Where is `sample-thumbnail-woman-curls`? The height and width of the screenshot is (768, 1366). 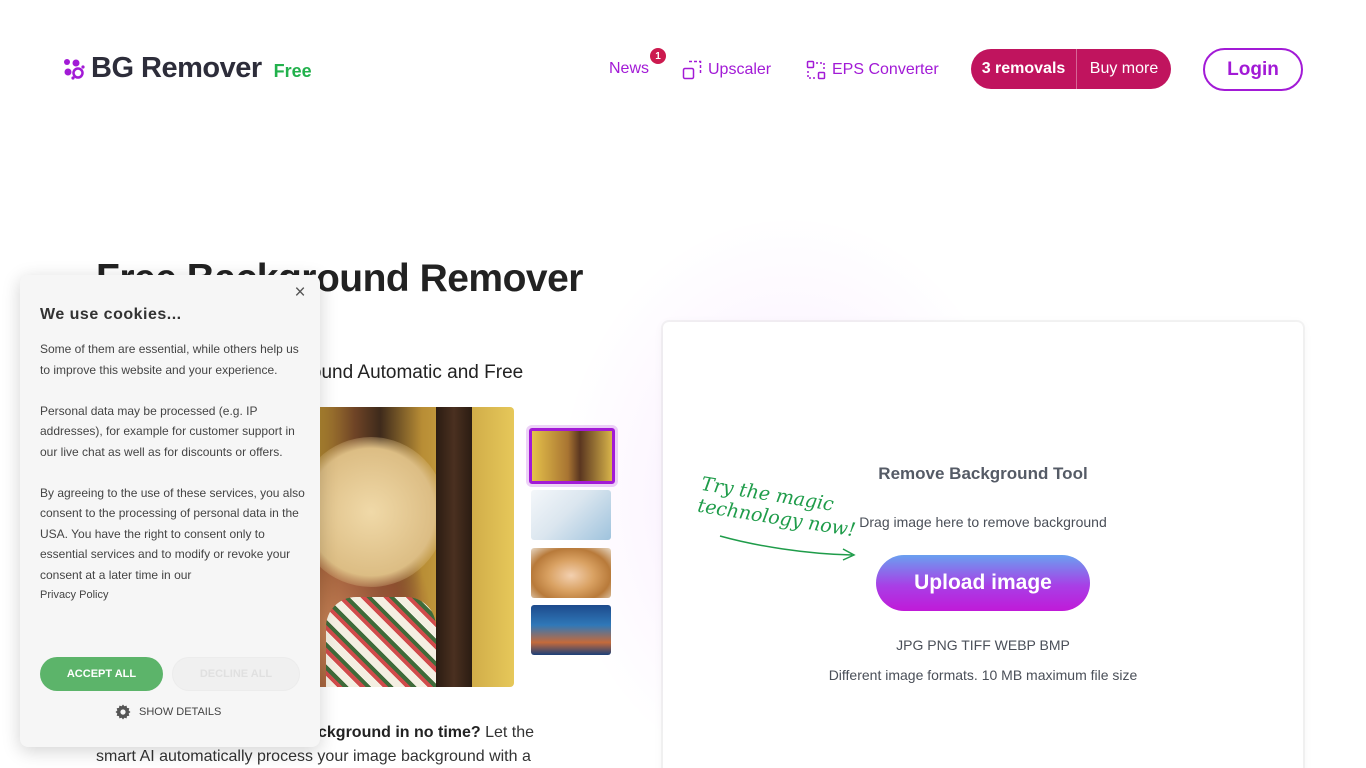
sample-thumbnail-woman-curls is located at coordinates (571, 573).